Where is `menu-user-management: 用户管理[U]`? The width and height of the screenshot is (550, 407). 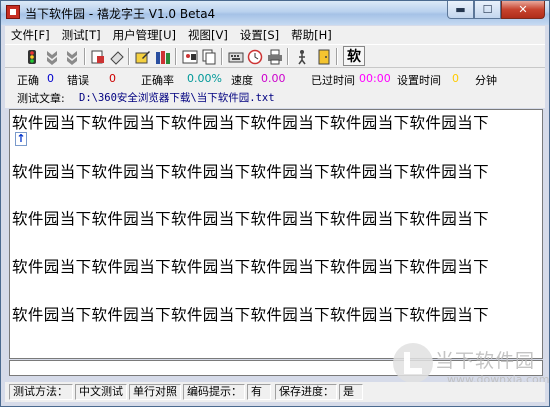 menu-user-management: 用户管理[U] is located at coordinates (144, 35).